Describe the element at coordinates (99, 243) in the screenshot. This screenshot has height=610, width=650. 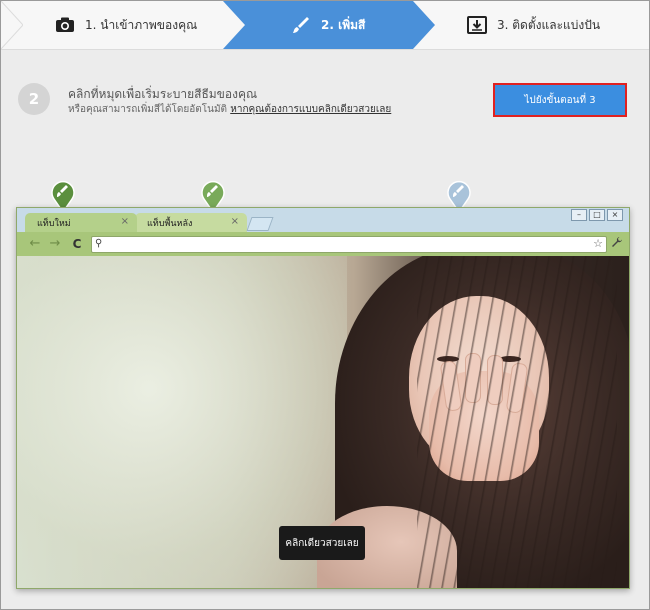
I see `search-icon: ⚲` at that location.